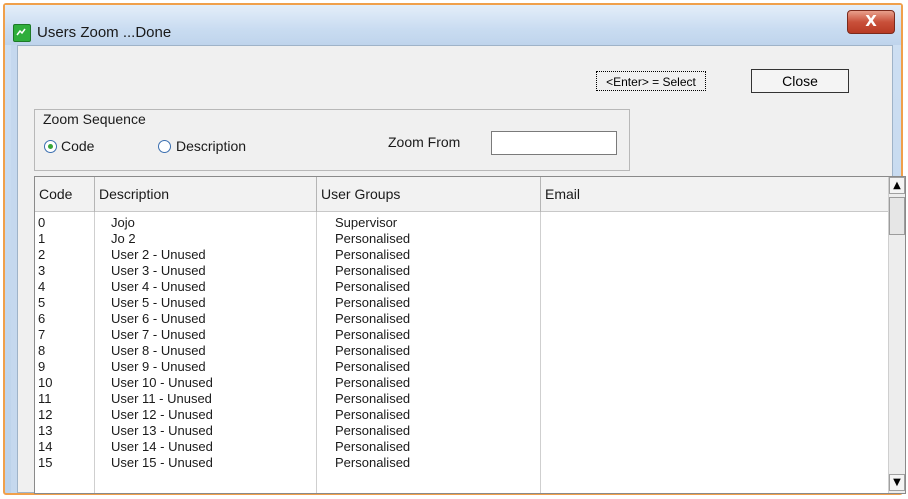  Describe the element at coordinates (42, 238) in the screenshot. I see `cell-code: 1` at that location.